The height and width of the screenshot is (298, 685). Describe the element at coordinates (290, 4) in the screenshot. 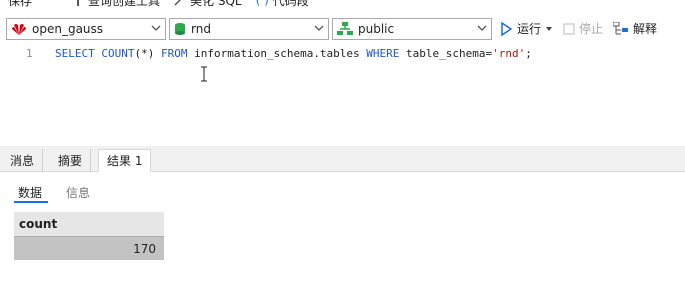

I see `code-snippet-label: 代码段` at that location.